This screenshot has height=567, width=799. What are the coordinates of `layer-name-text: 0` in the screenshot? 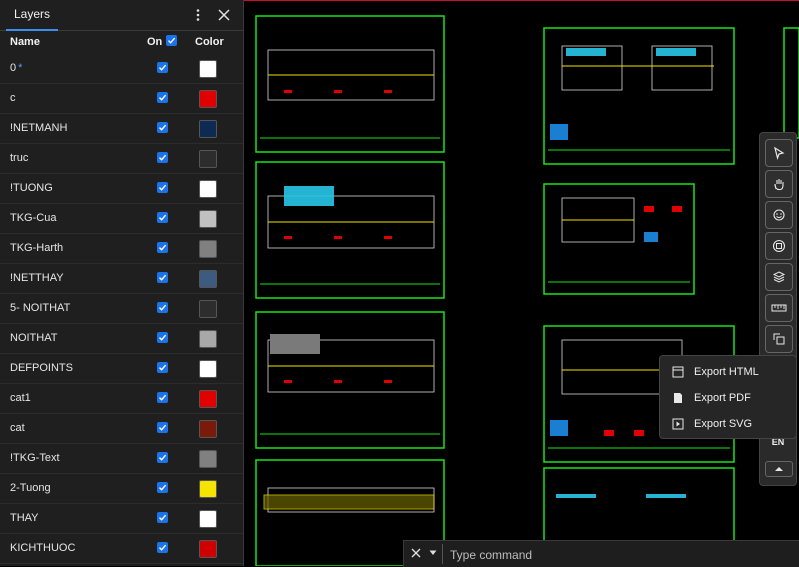 It's located at (13, 68).